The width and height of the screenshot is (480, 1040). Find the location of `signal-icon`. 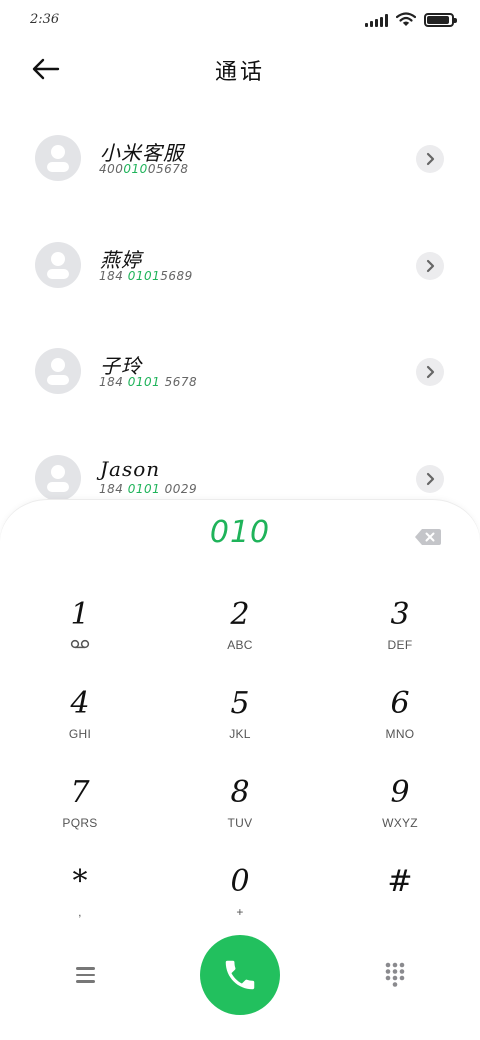

signal-icon is located at coordinates (376, 20).